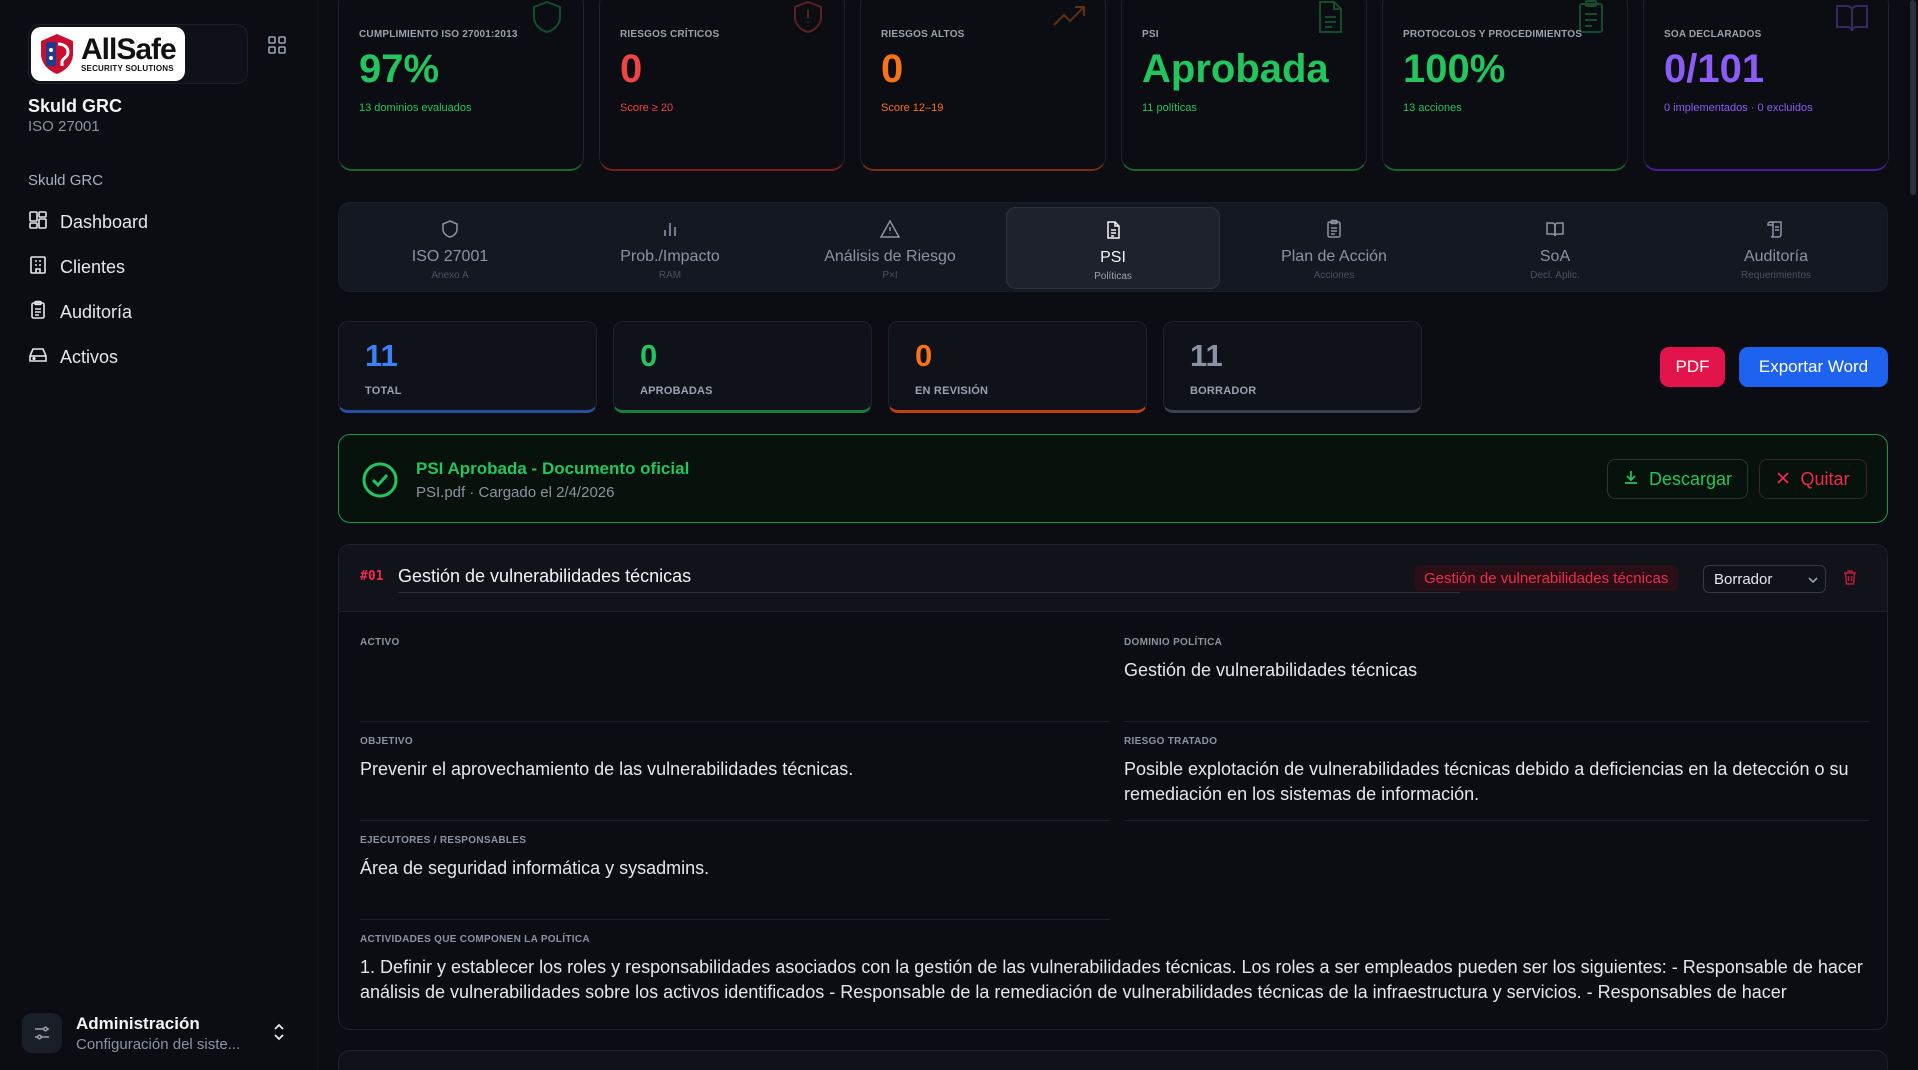  What do you see at coordinates (544, 576) in the screenshot?
I see `policy-title-input: Gestión de vulnerabilidades técnicas` at bounding box center [544, 576].